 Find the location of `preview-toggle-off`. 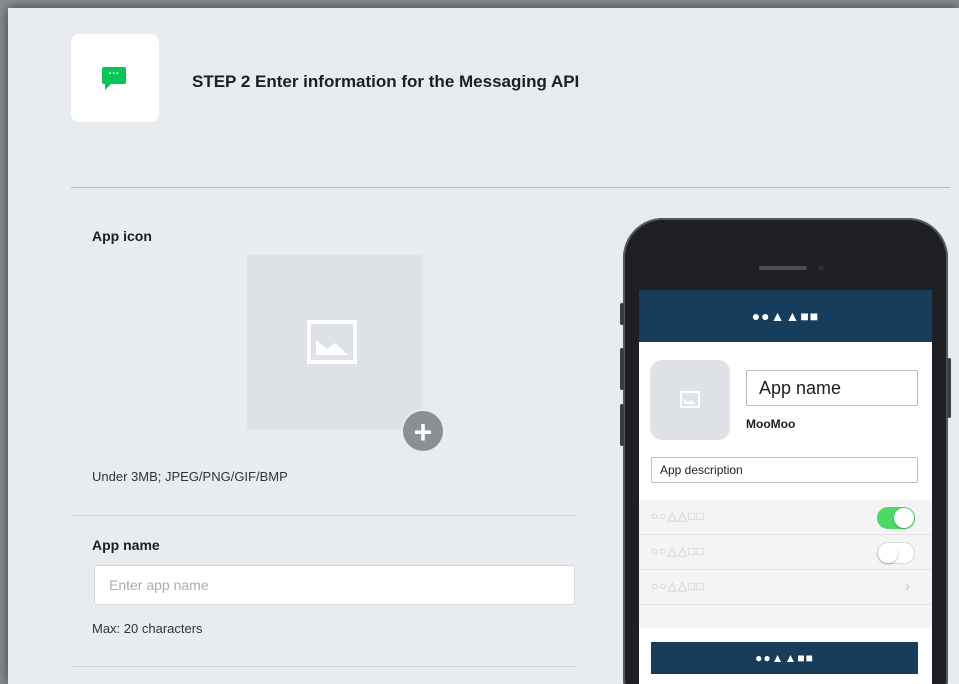

preview-toggle-off is located at coordinates (896, 553).